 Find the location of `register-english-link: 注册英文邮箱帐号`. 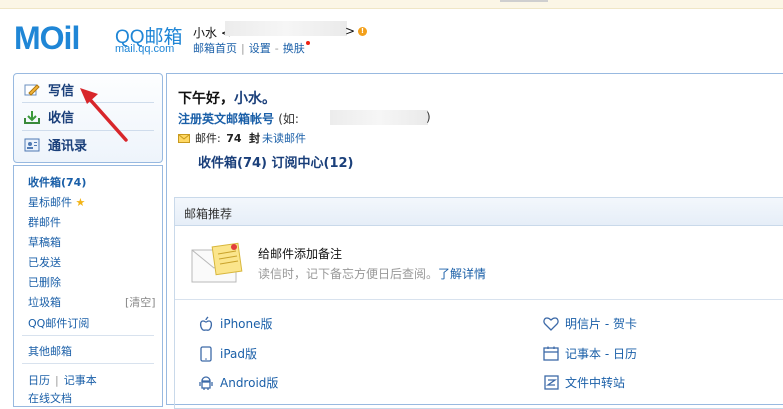

register-english-link: 注册英文邮箱帐号 is located at coordinates (226, 119).